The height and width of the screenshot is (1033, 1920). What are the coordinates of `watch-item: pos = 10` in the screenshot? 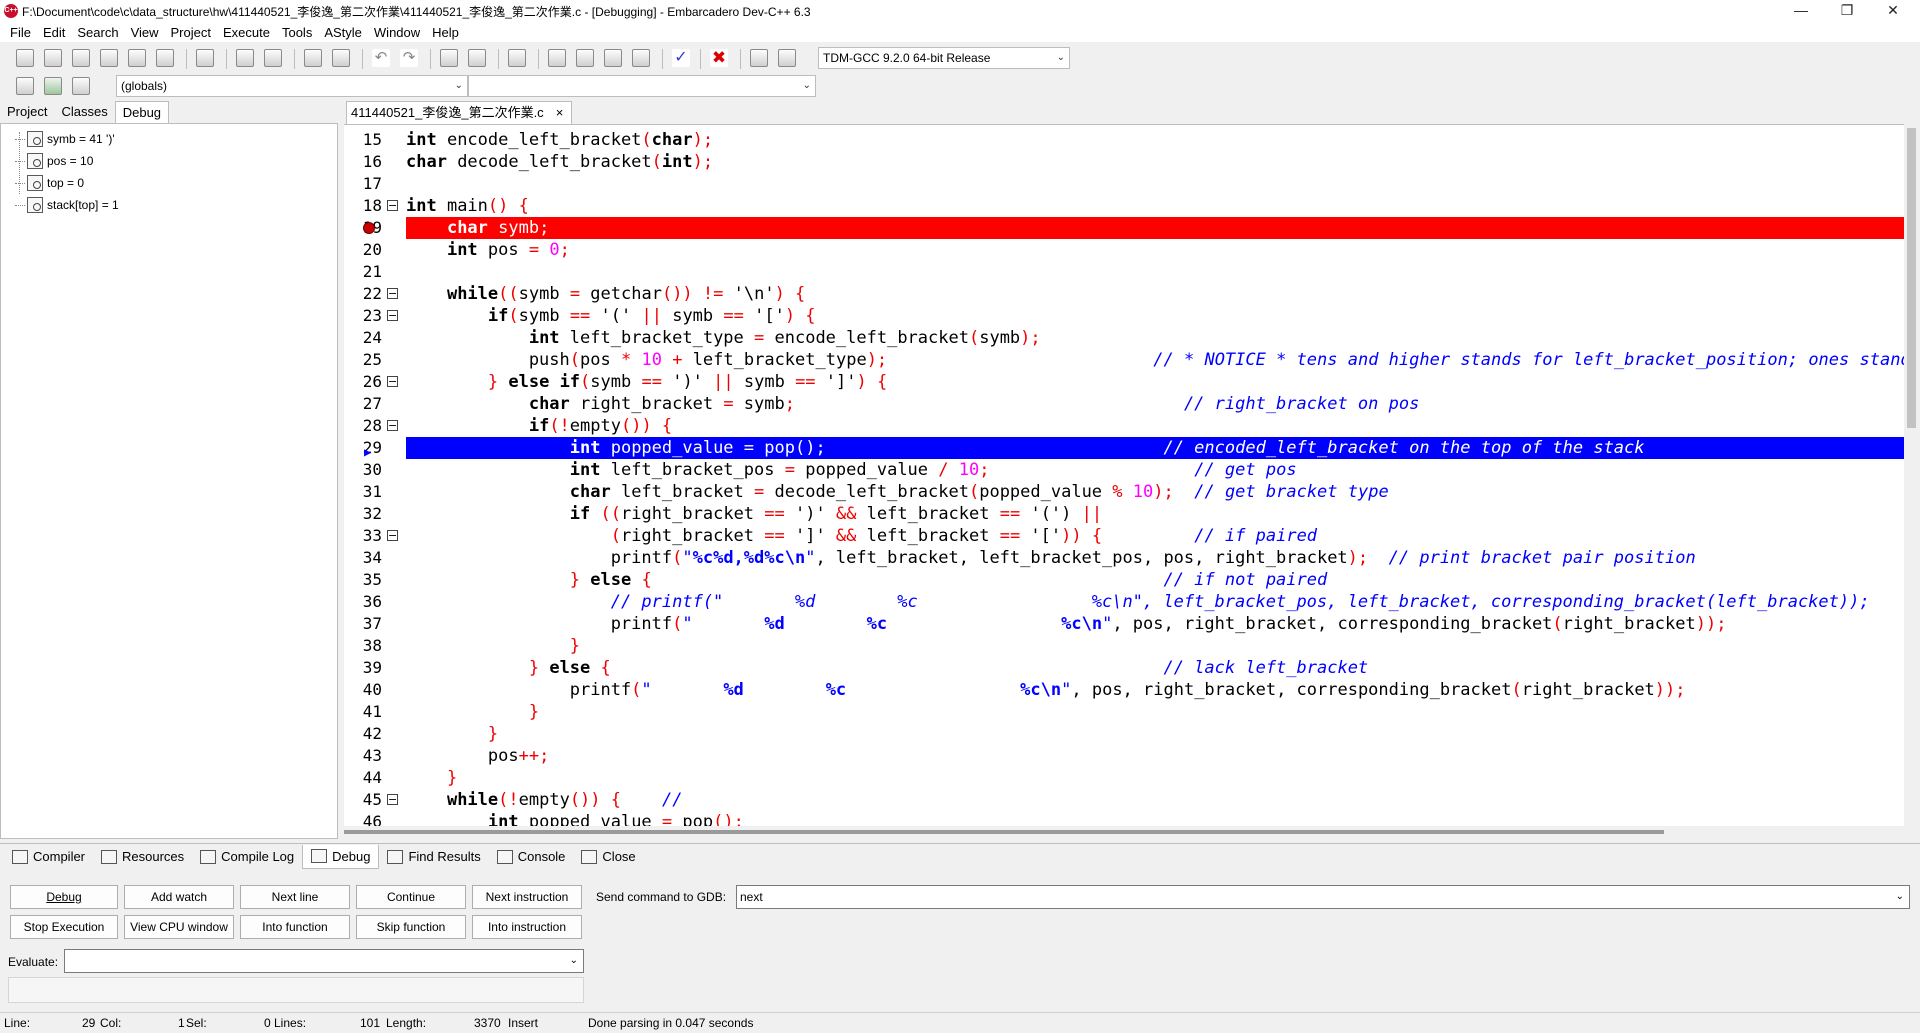 It's located at (54, 161).